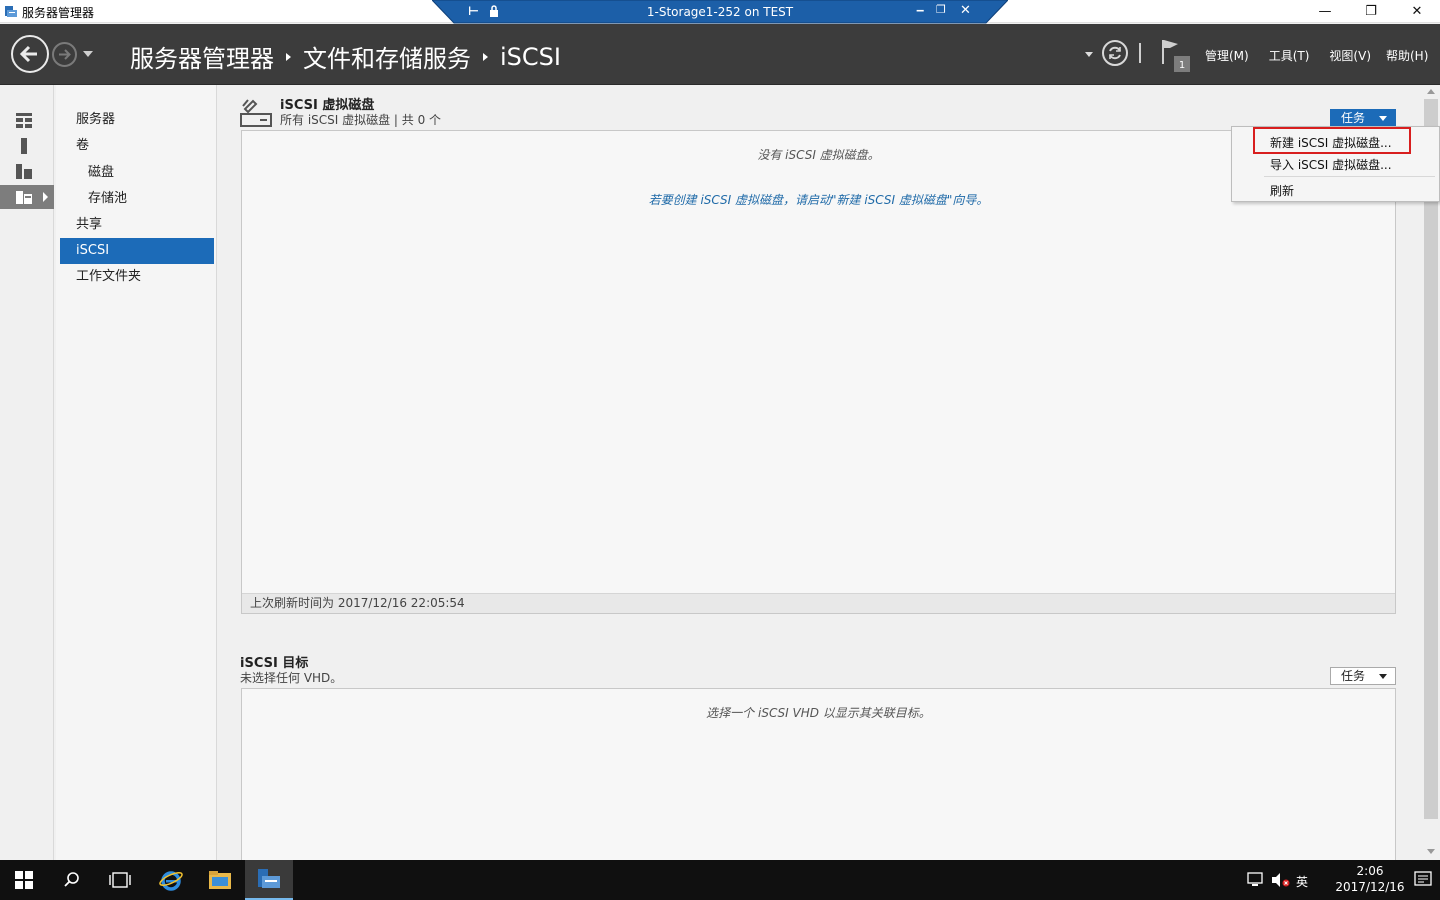 Image resolution: width=1440 pixels, height=900 pixels. Describe the element at coordinates (24, 171) in the screenshot. I see `all-servers-icon` at that location.